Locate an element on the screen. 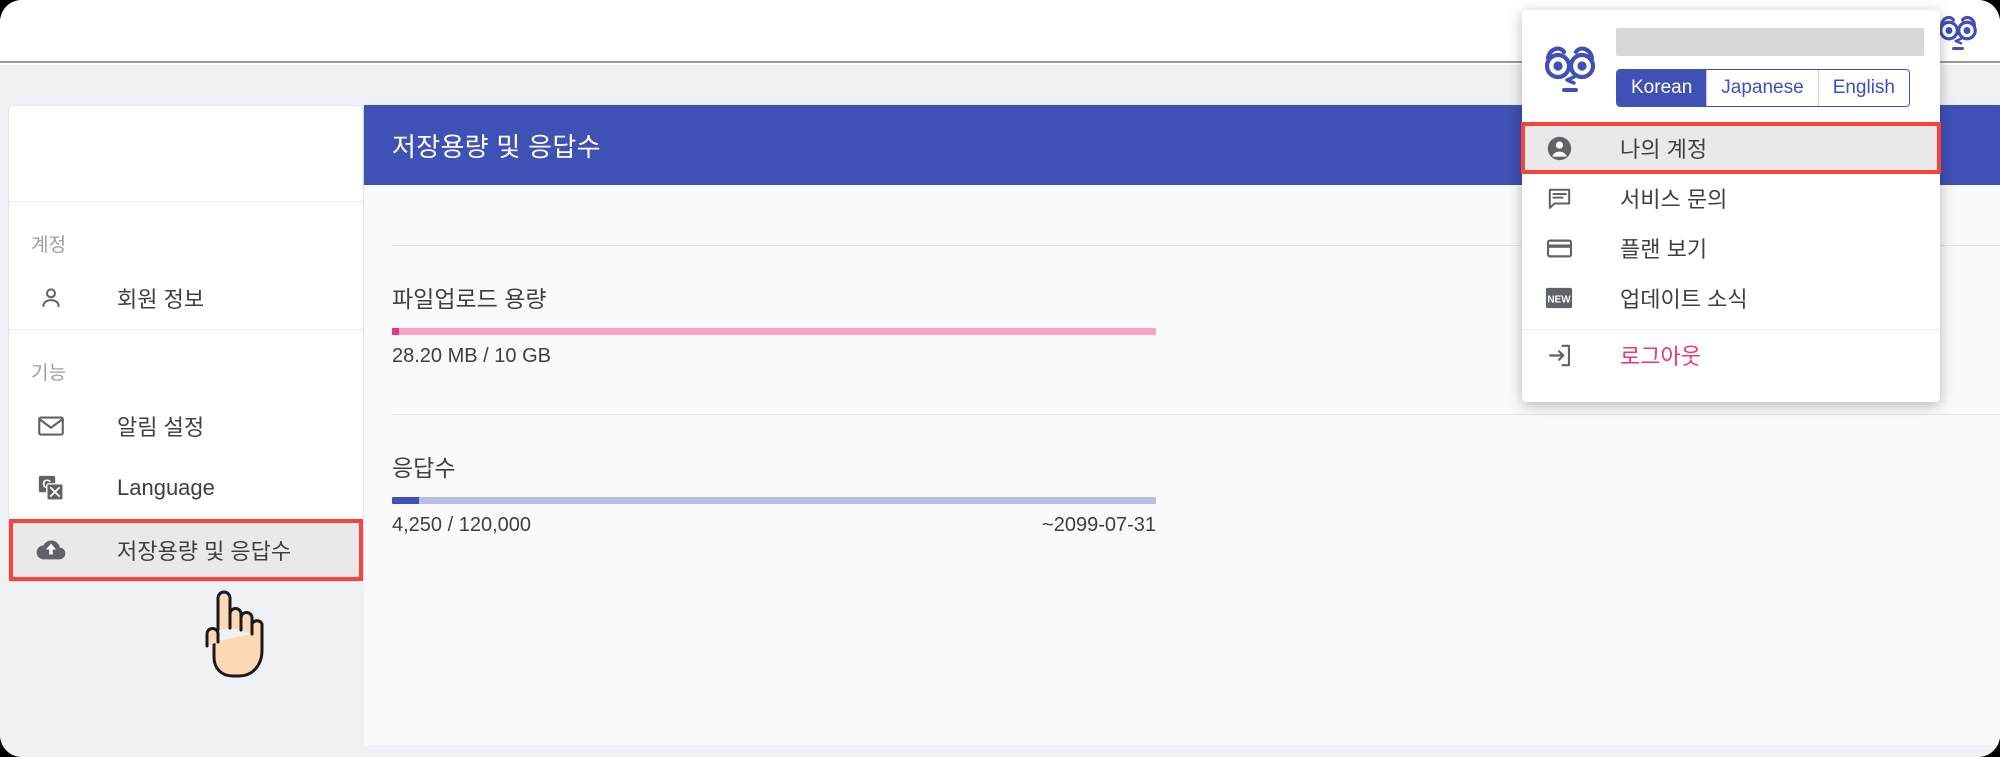 The height and width of the screenshot is (757, 2000). sidebar: 계정 회원 정보 기능 알림 설정 G Language 저장용량 및 응답수 is located at coordinates (186, 343).